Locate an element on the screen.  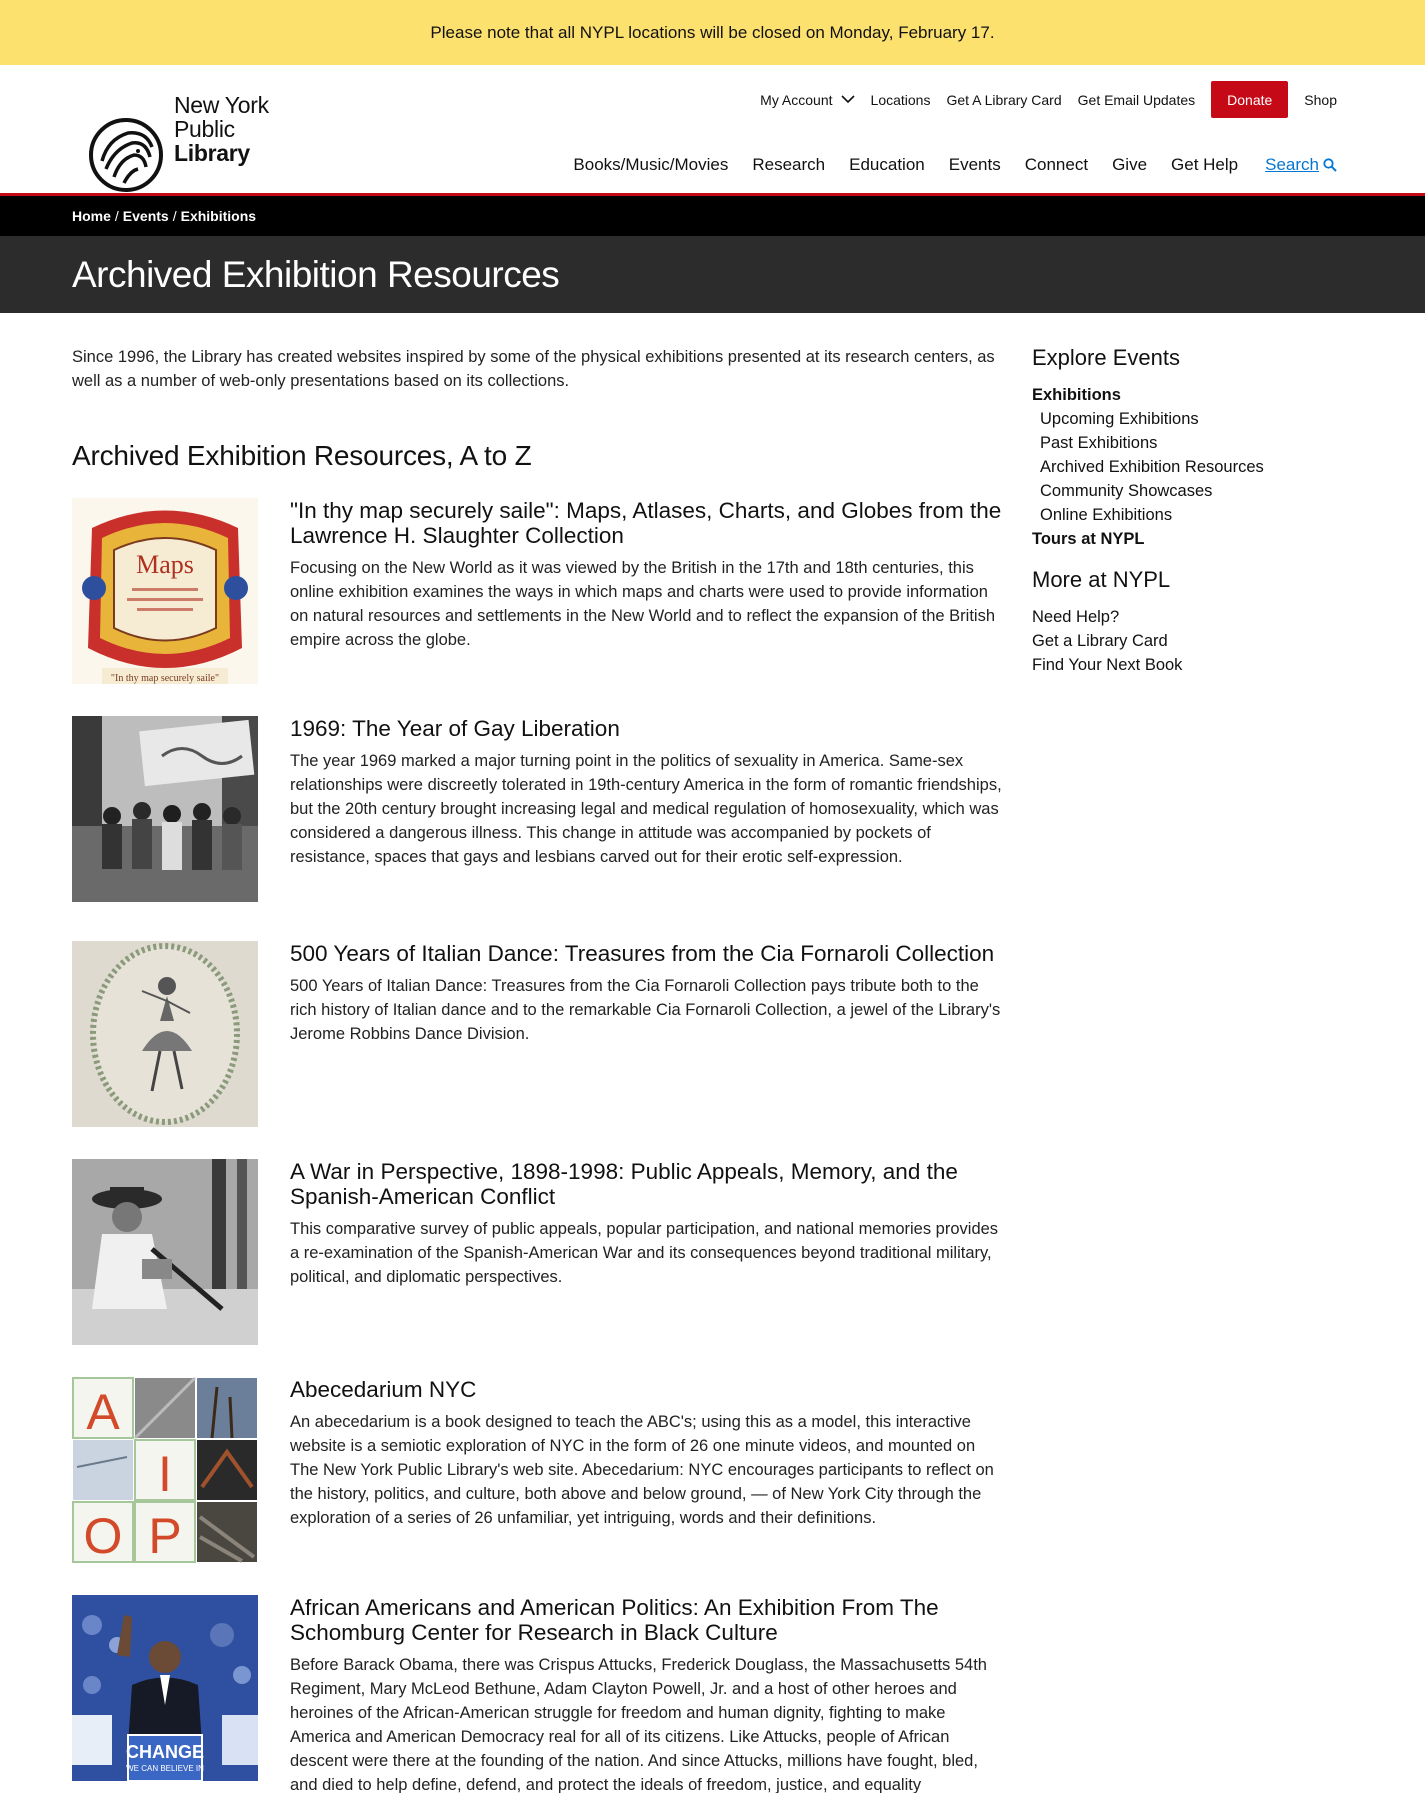
shop-link: Shop is located at coordinates (1320, 100).